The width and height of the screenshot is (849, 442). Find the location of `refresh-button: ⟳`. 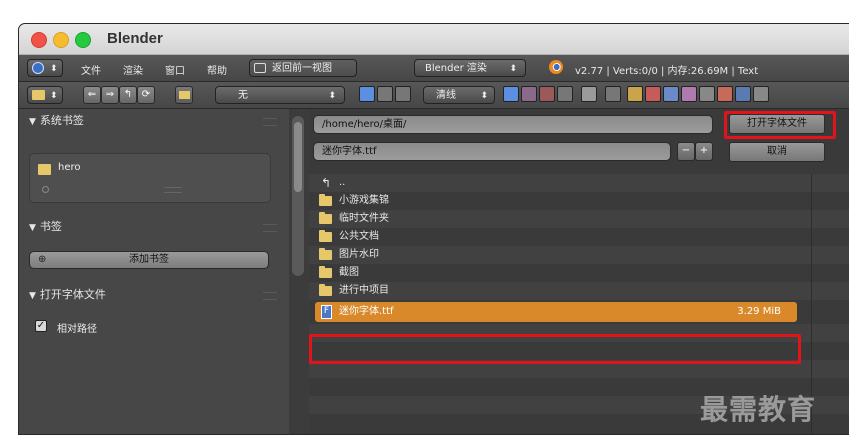

refresh-button: ⟳ is located at coordinates (146, 95).